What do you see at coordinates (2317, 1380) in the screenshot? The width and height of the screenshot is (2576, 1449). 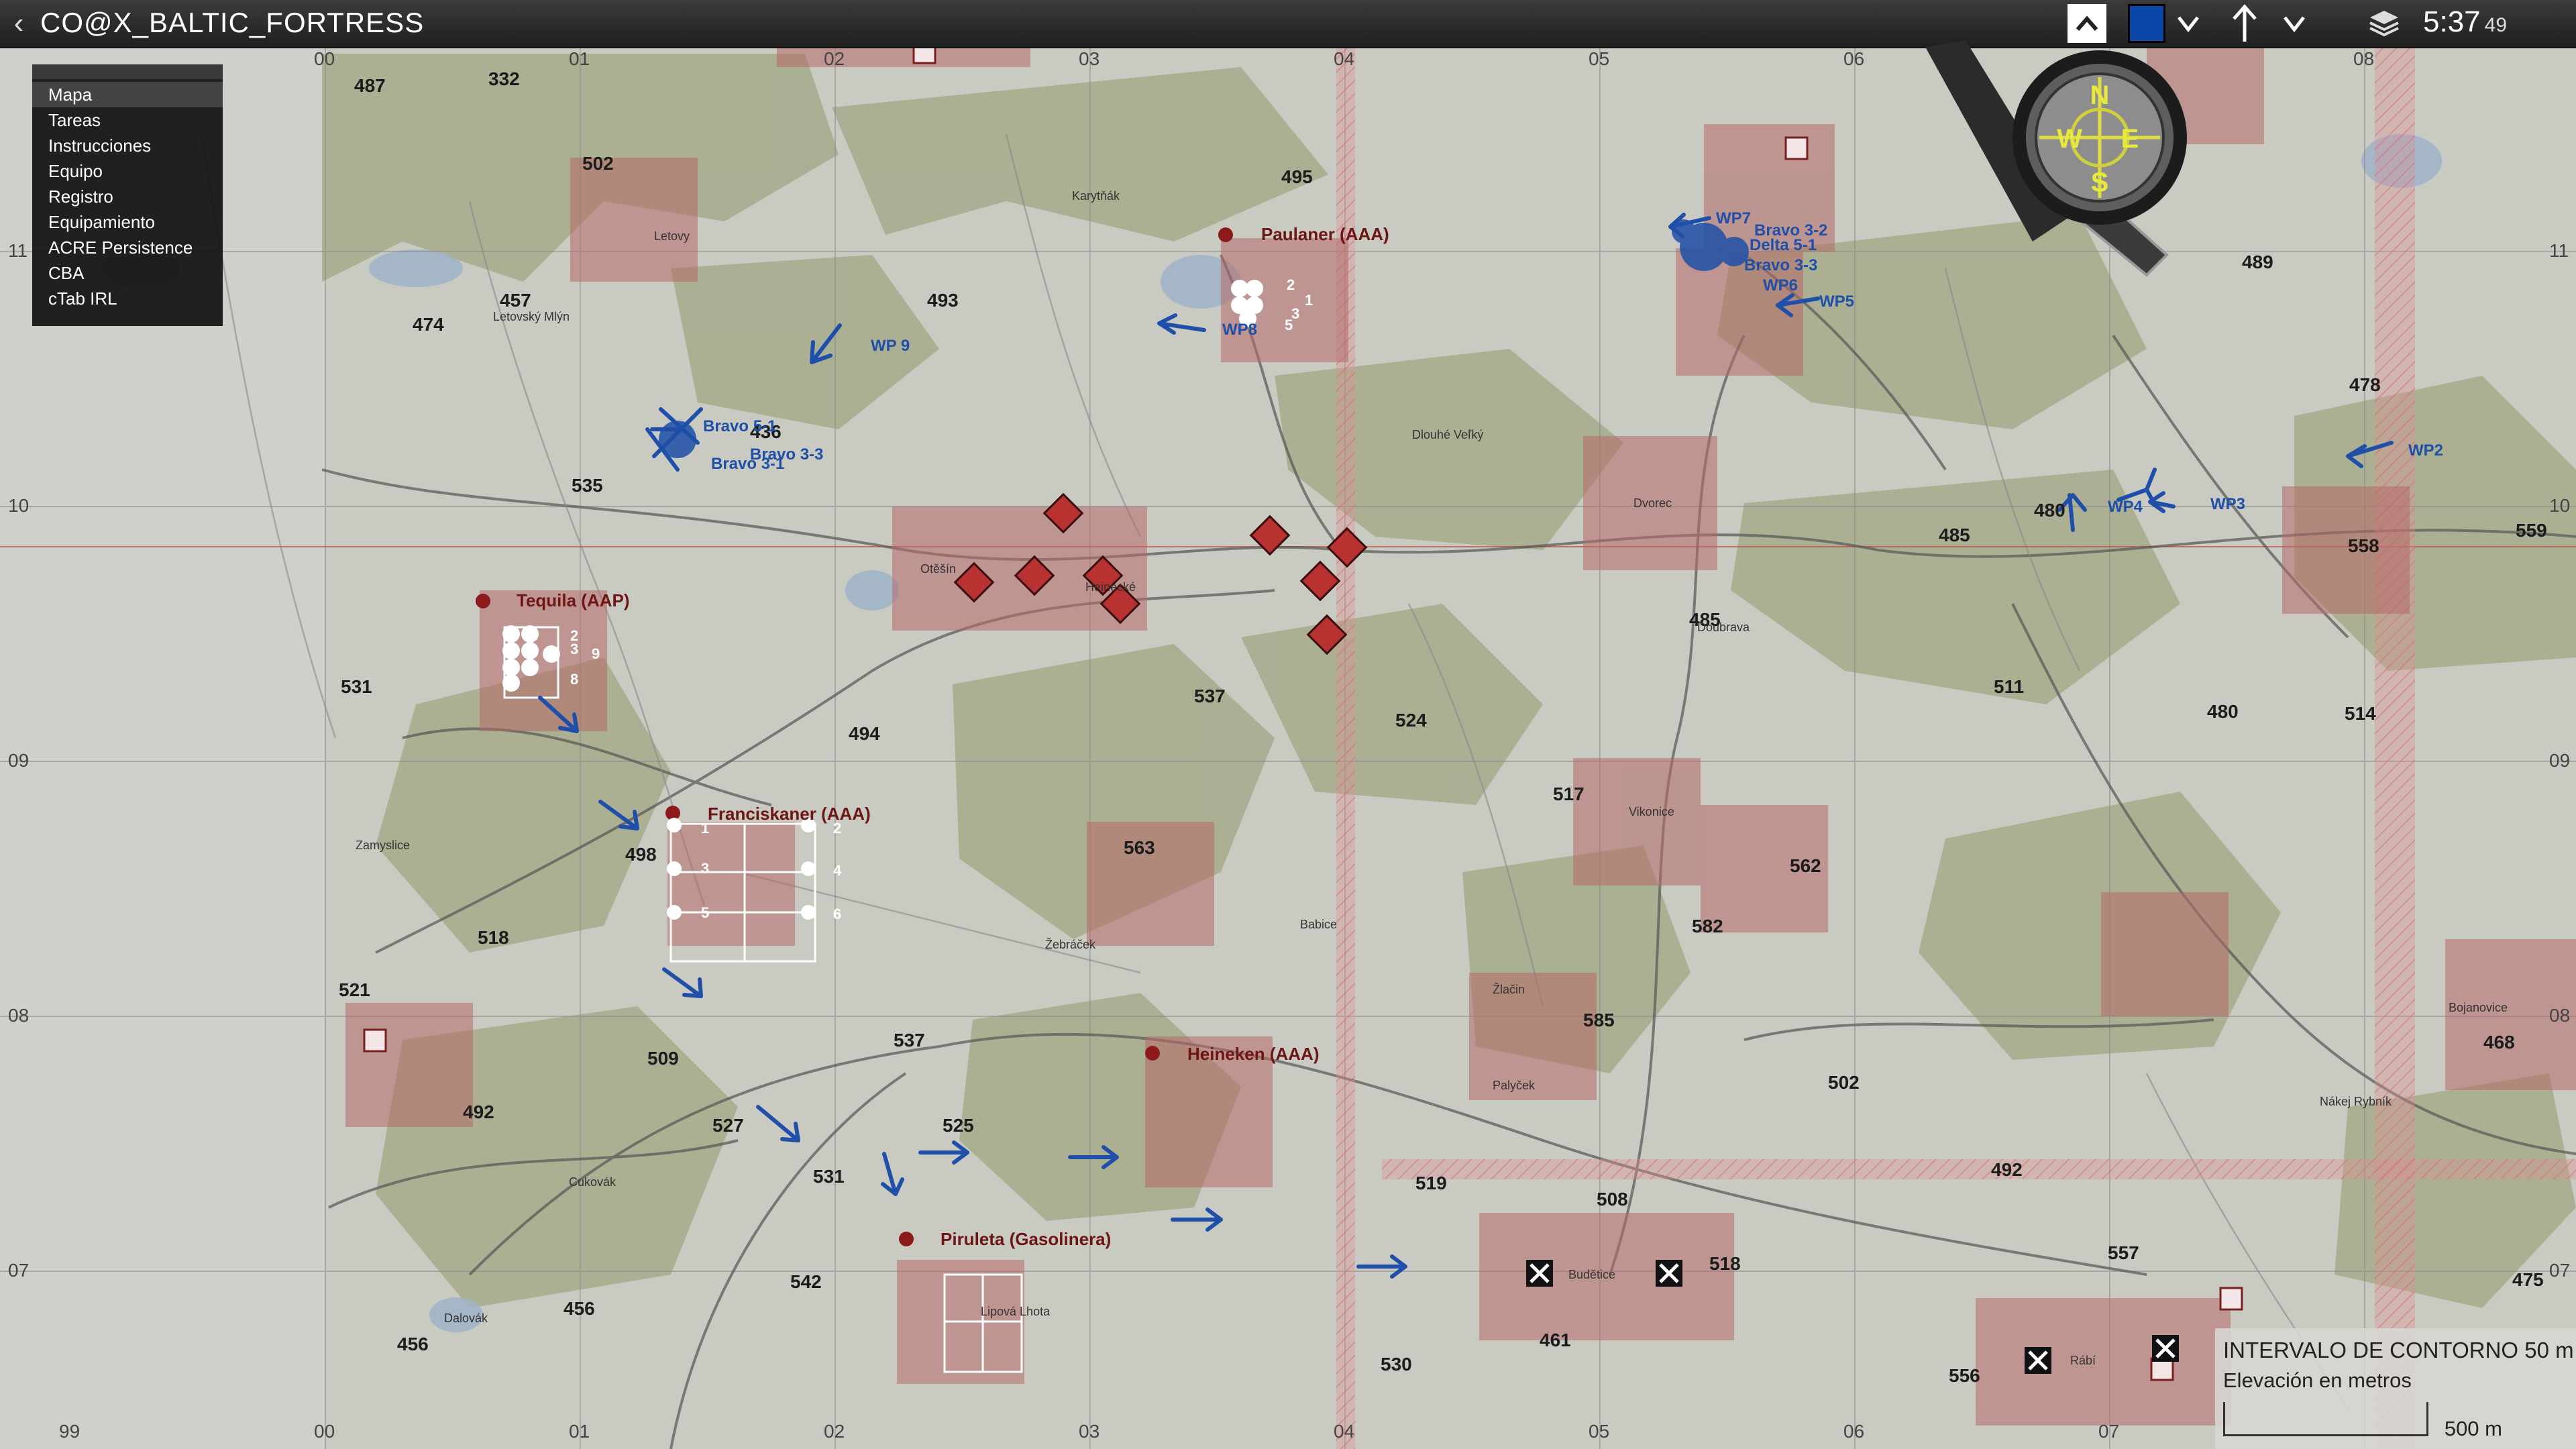 I see `legend-subtitle: Elevación en metros` at bounding box center [2317, 1380].